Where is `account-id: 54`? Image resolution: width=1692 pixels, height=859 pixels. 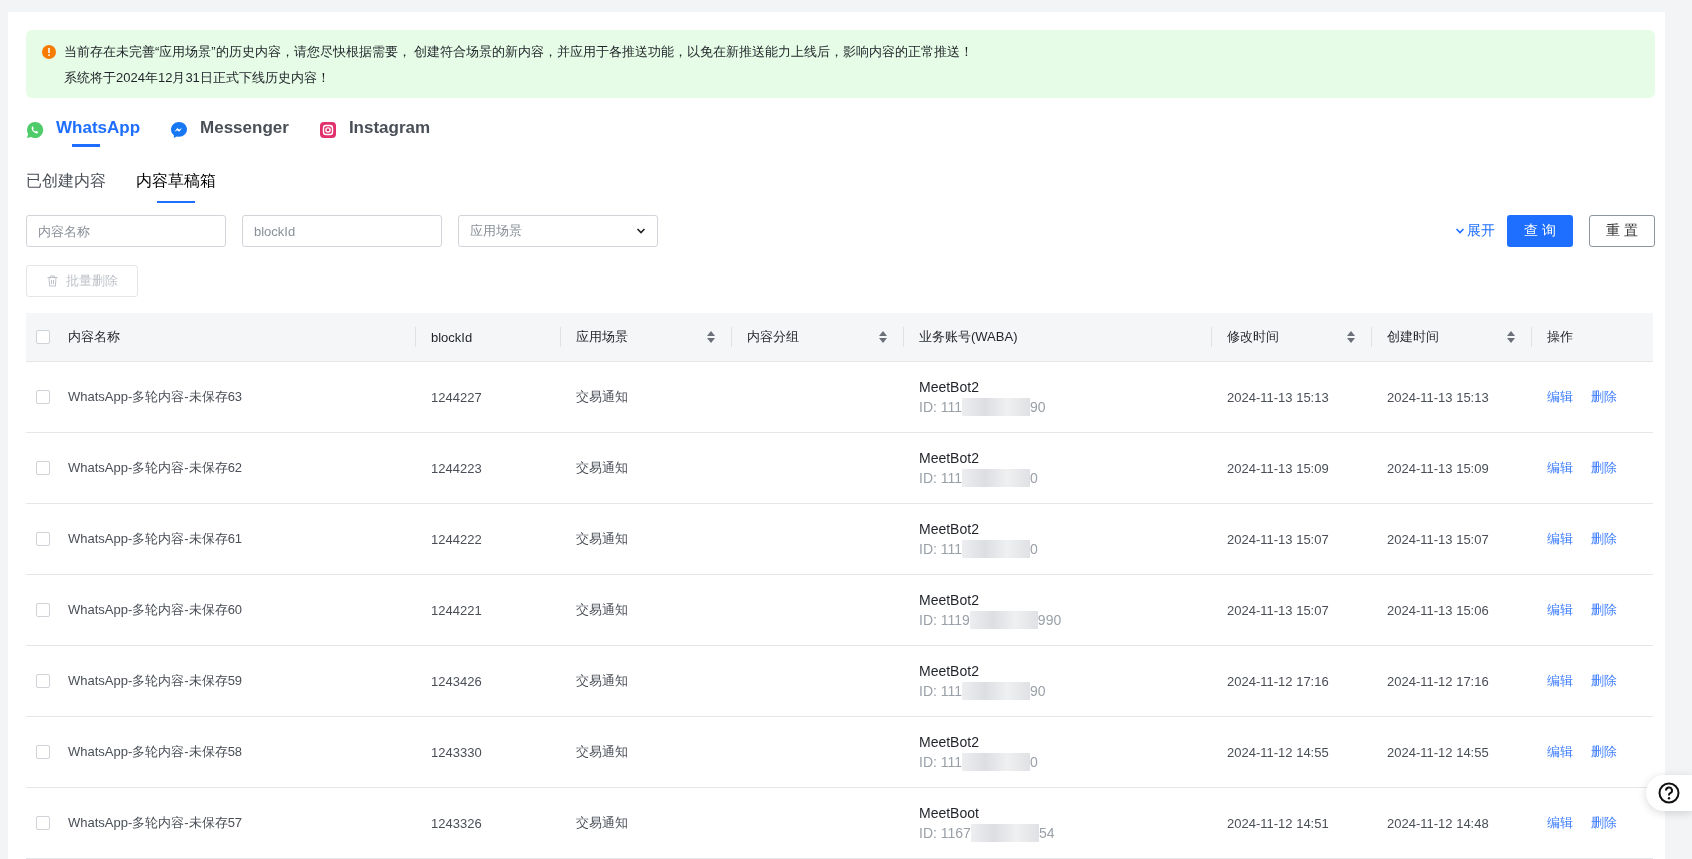 account-id: 54 is located at coordinates (1046, 832).